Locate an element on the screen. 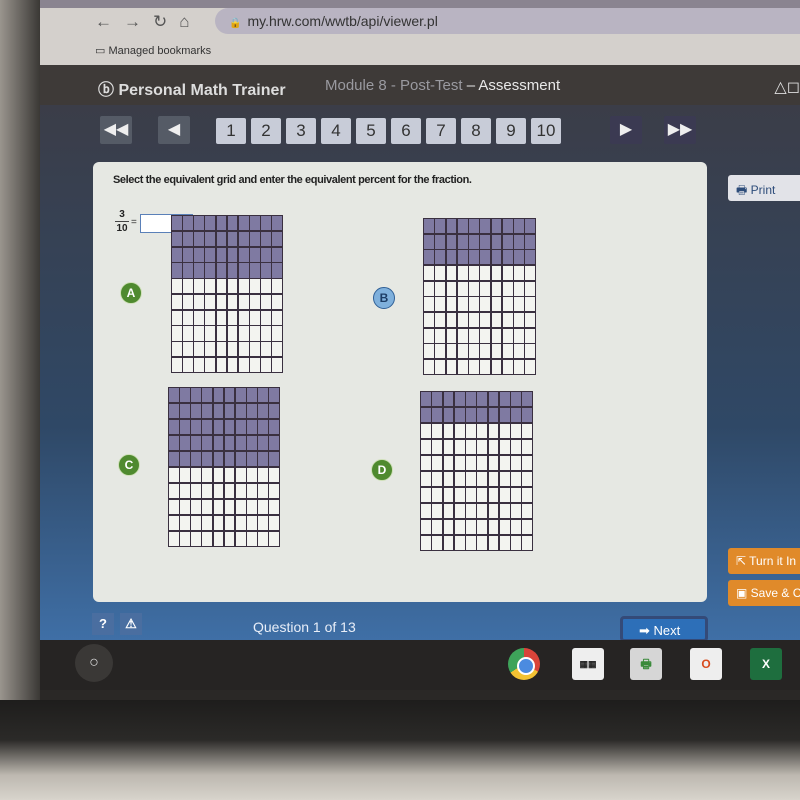  page-button: 9 is located at coordinates (511, 131).